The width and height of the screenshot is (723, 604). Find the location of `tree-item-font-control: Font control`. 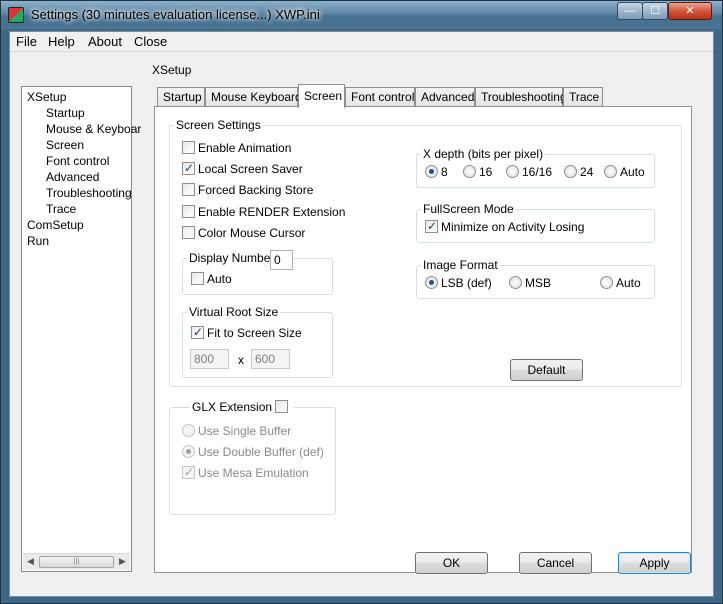

tree-item-font-control: Font control is located at coordinates (77, 161).